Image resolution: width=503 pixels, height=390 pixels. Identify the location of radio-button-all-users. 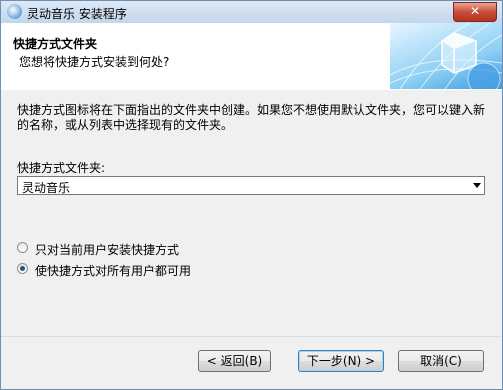
(22, 268).